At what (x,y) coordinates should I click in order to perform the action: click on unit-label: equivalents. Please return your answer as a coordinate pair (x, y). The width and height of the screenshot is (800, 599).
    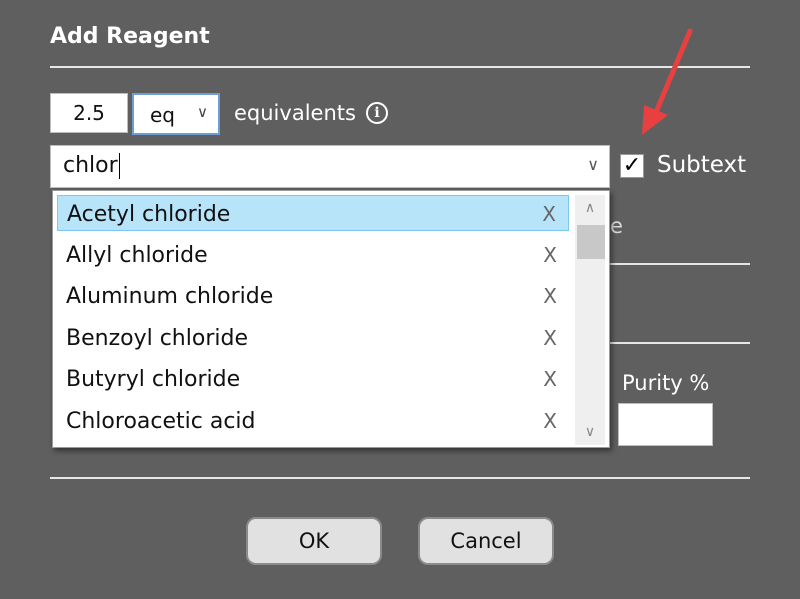
    Looking at the image, I should click on (295, 113).